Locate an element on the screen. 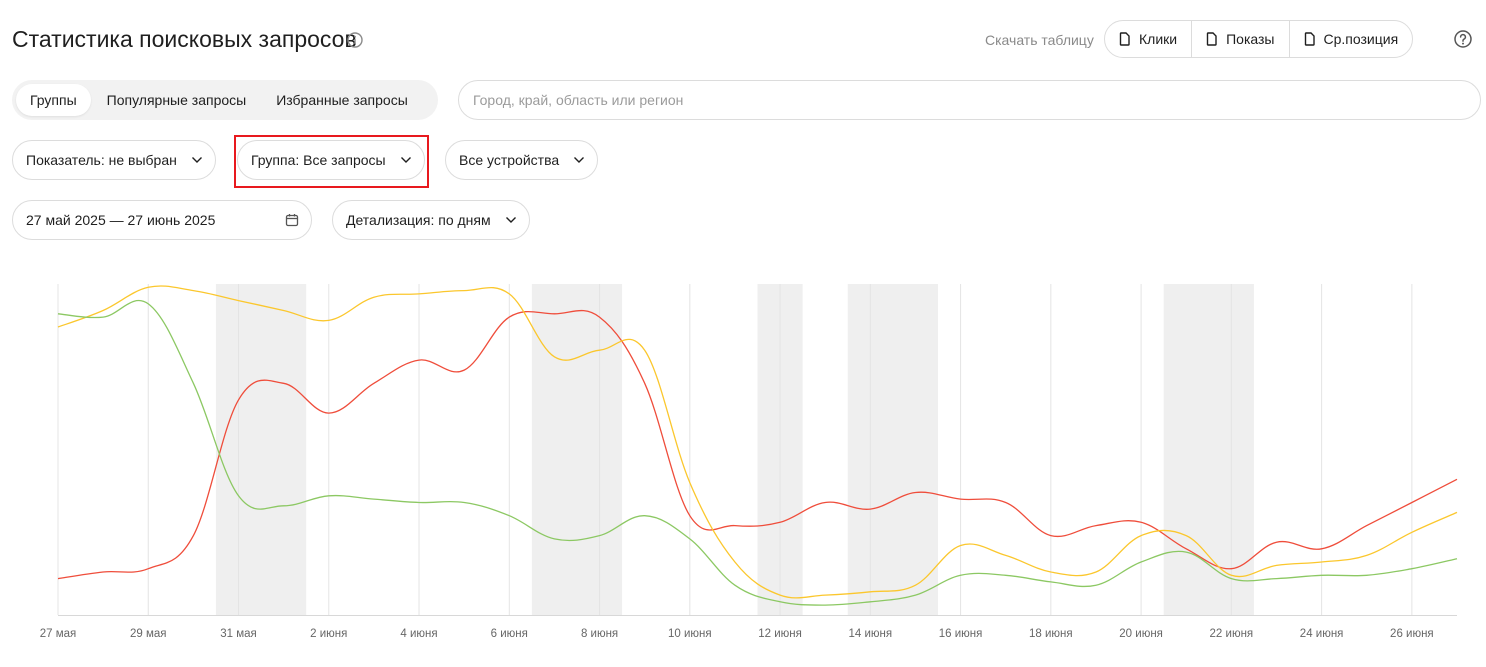 This screenshot has height=667, width=1486. x-tick-label: 10 июня is located at coordinates (690, 634).